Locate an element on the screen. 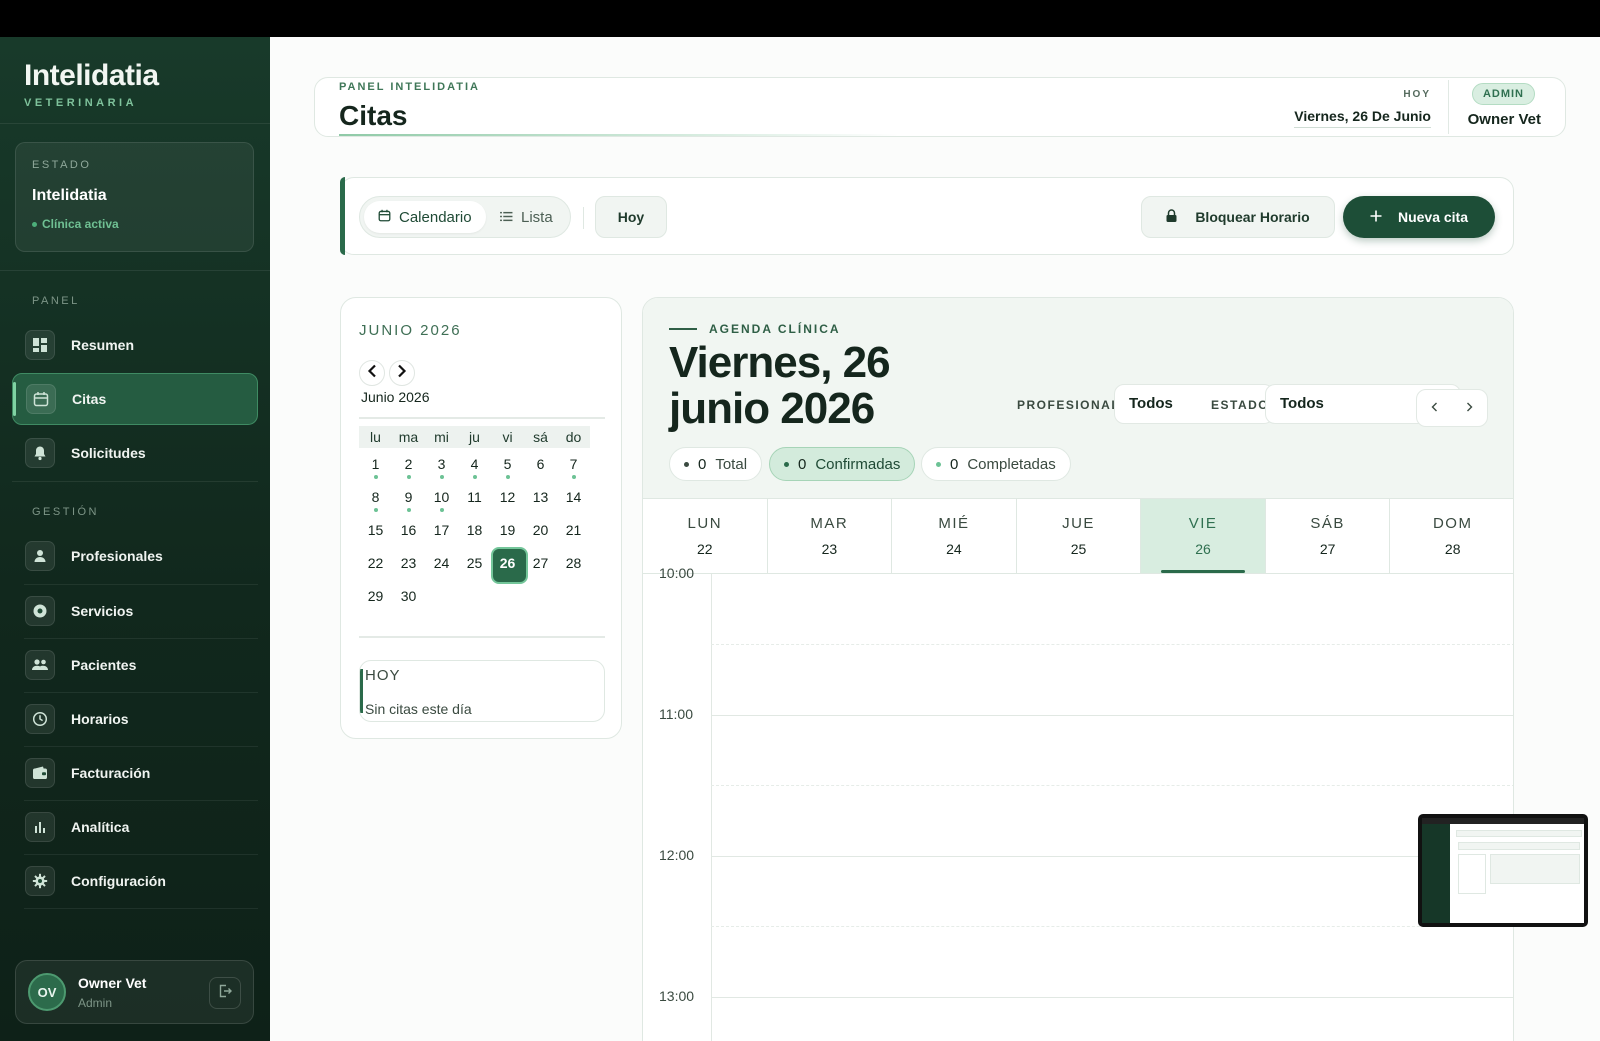  calendar-day-number: 14 is located at coordinates (573, 497).